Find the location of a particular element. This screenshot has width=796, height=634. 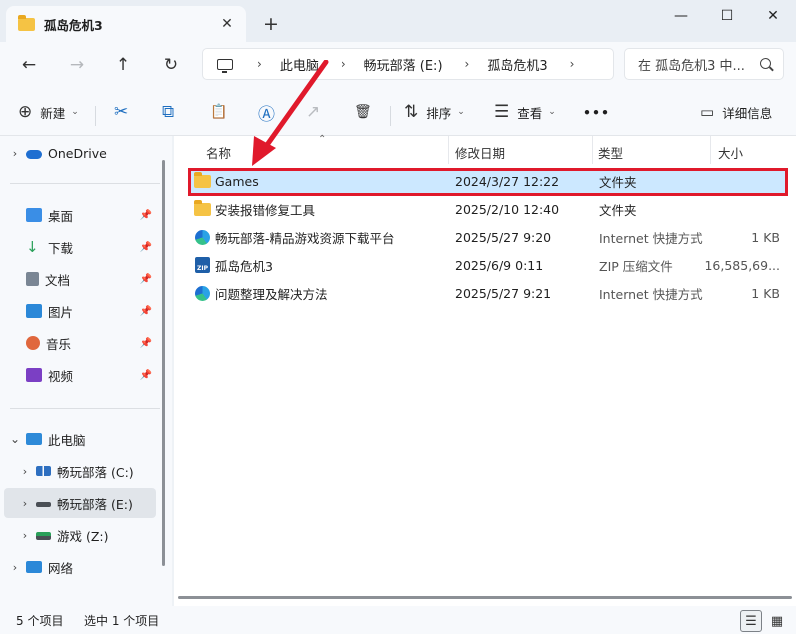

sidebar-item-drive-c: › 畅玩部落 (C:) is located at coordinates (85, 471).